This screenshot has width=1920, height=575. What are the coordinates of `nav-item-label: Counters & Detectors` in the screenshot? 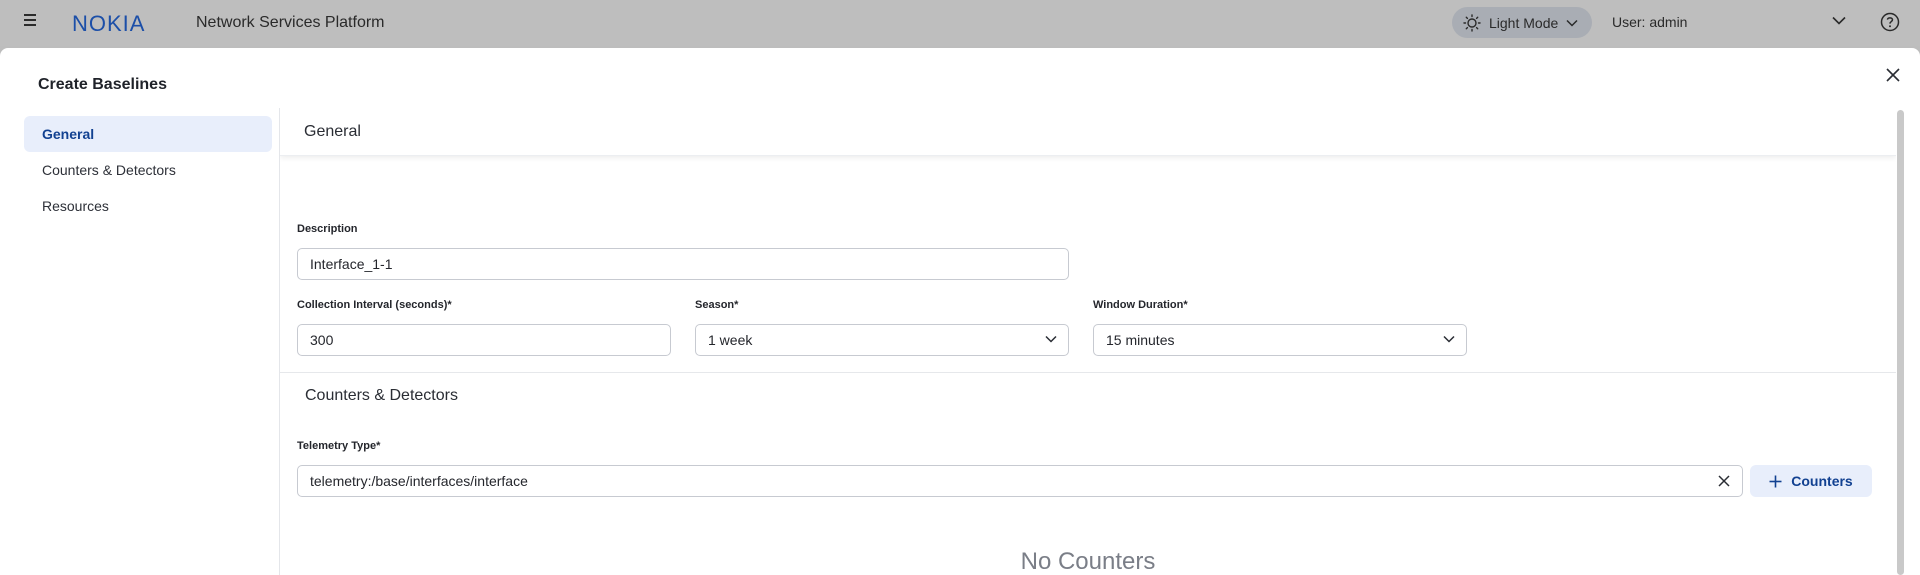 It's located at (109, 170).